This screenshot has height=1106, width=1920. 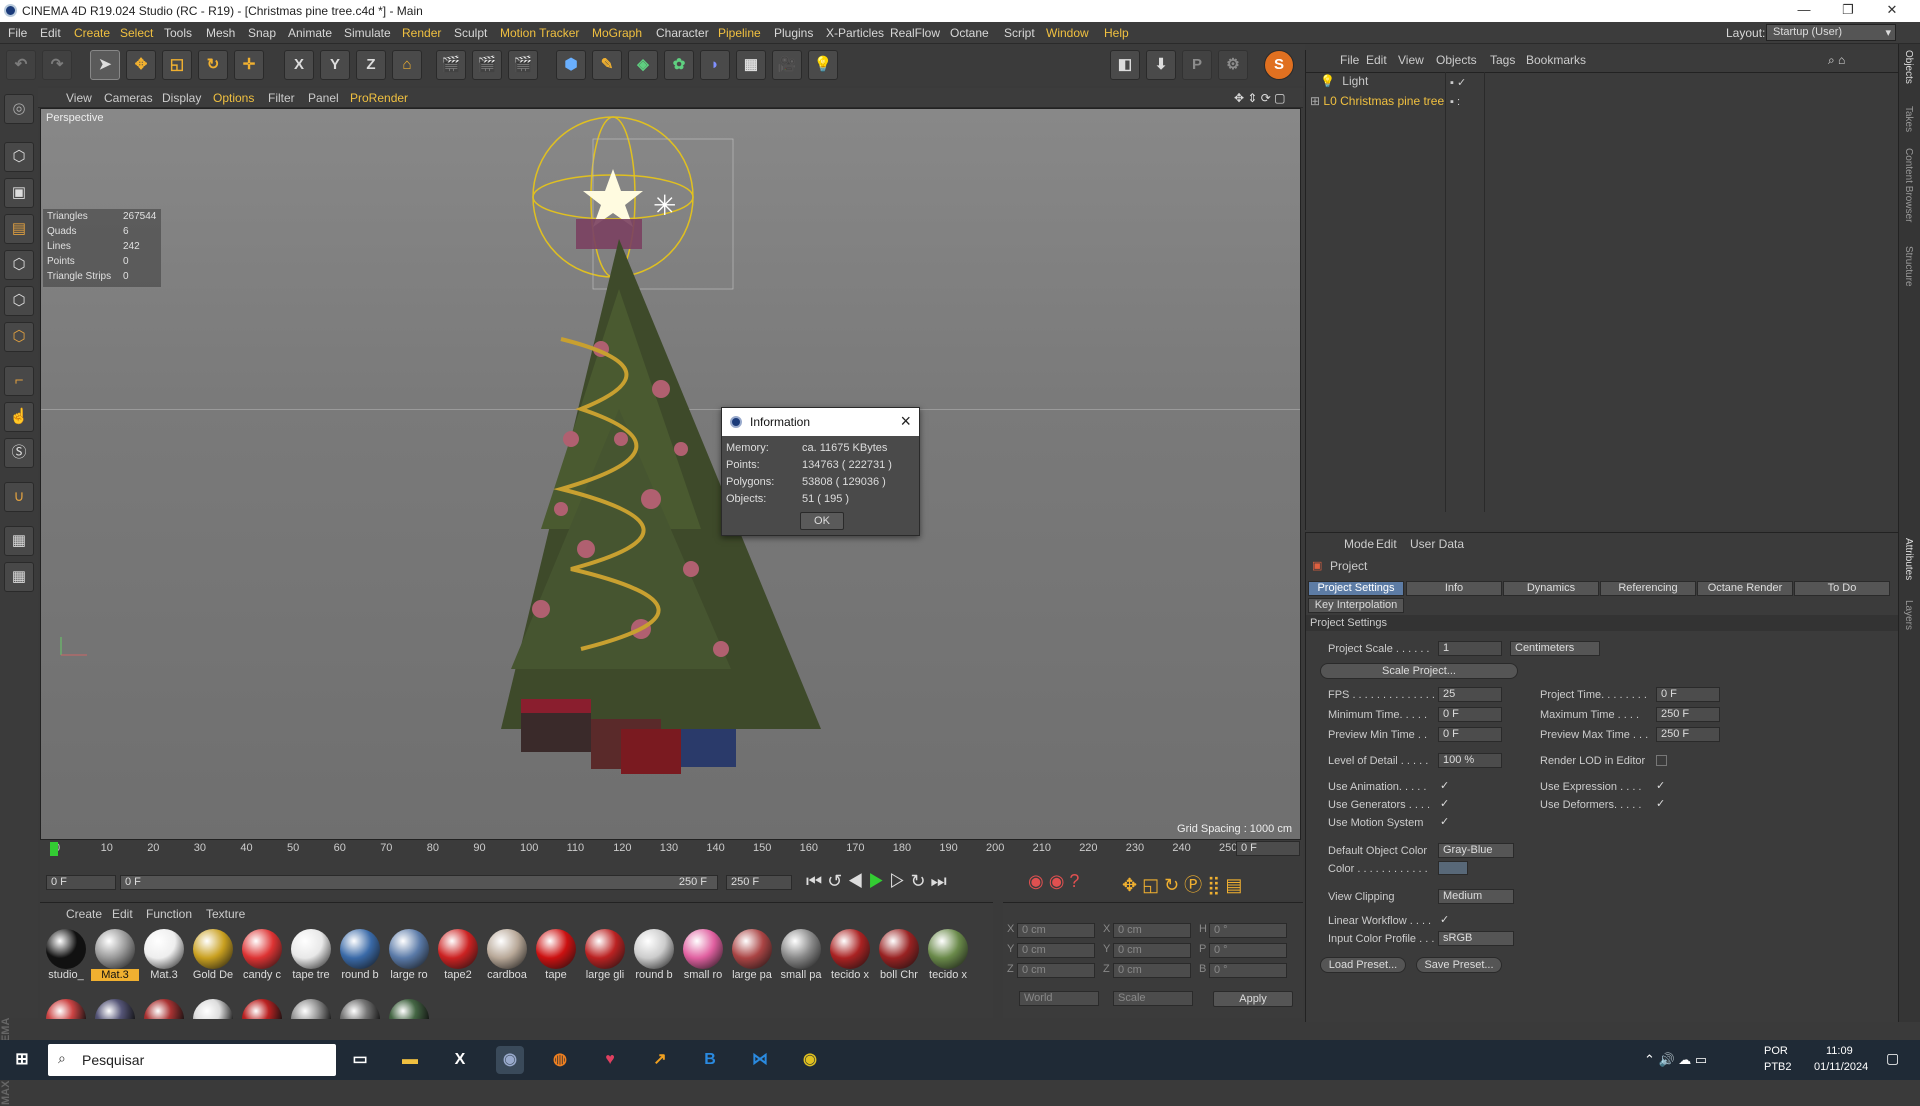 I want to click on material-swatch: tape, so click(x=555, y=955).